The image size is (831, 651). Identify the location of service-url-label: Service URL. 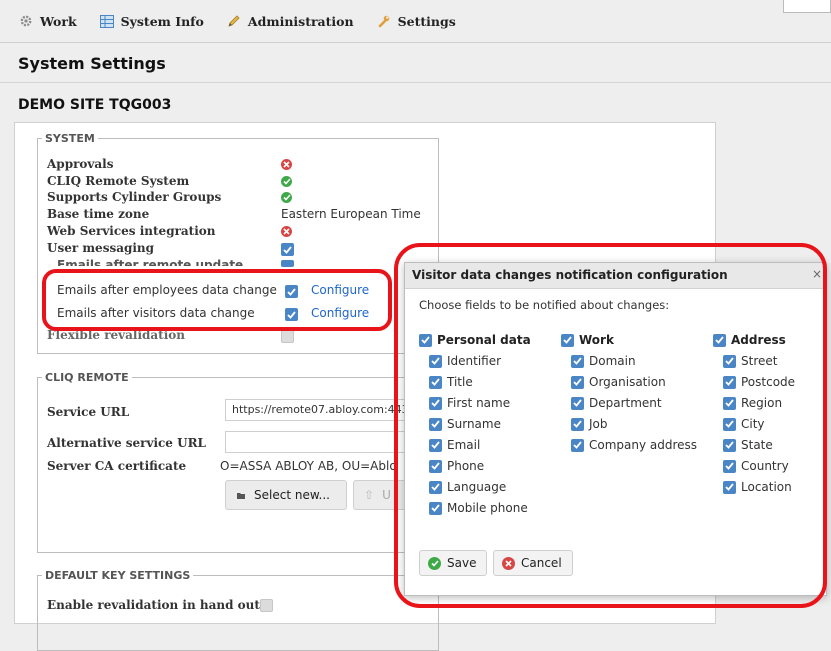
(88, 412).